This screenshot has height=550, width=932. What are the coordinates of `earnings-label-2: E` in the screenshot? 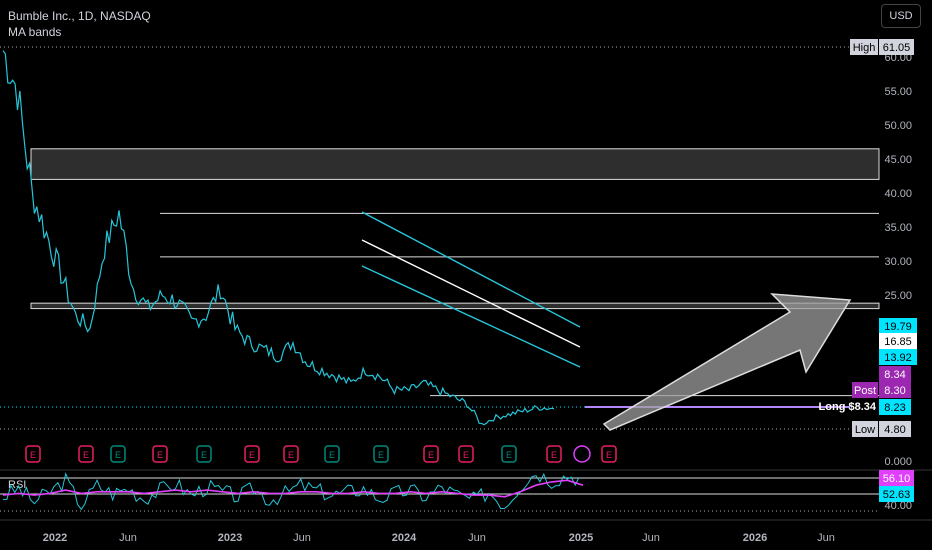 It's located at (118, 455).